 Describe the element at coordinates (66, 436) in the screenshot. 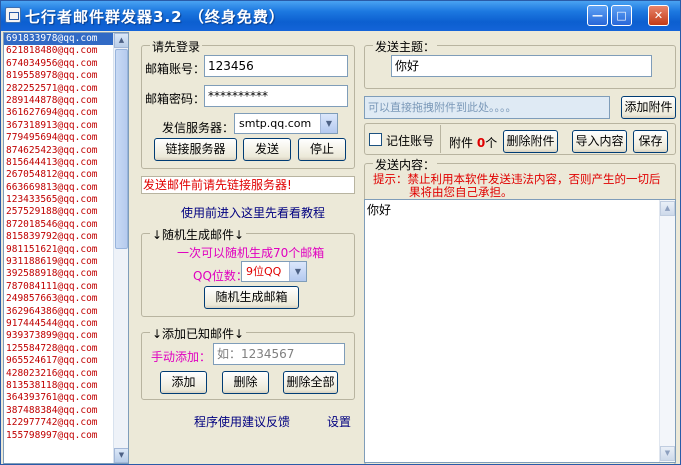

I see `email-list-item: 155798997@qq.com` at that location.